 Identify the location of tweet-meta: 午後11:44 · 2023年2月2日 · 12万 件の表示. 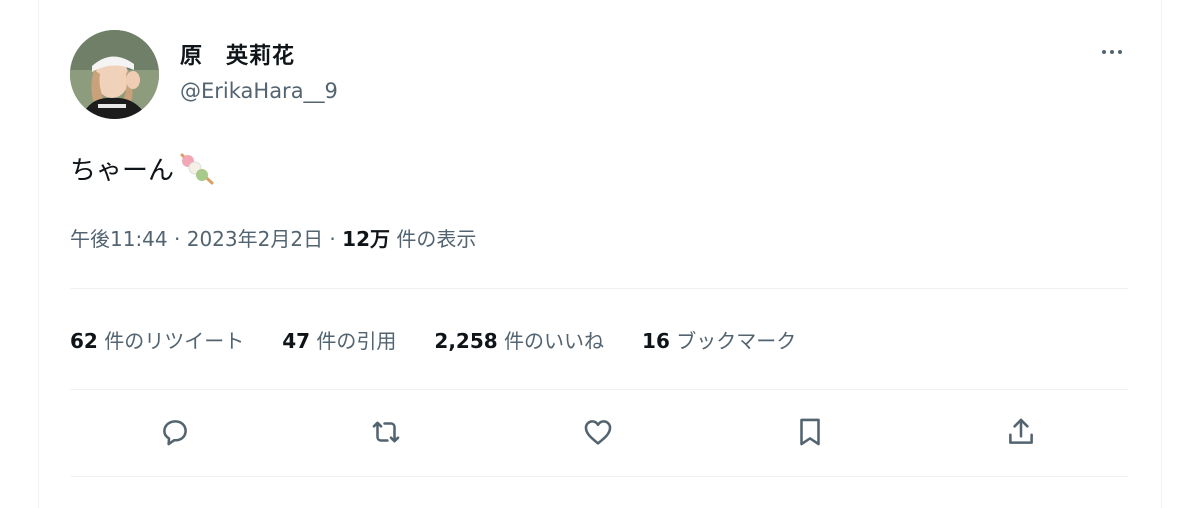
(273, 237).